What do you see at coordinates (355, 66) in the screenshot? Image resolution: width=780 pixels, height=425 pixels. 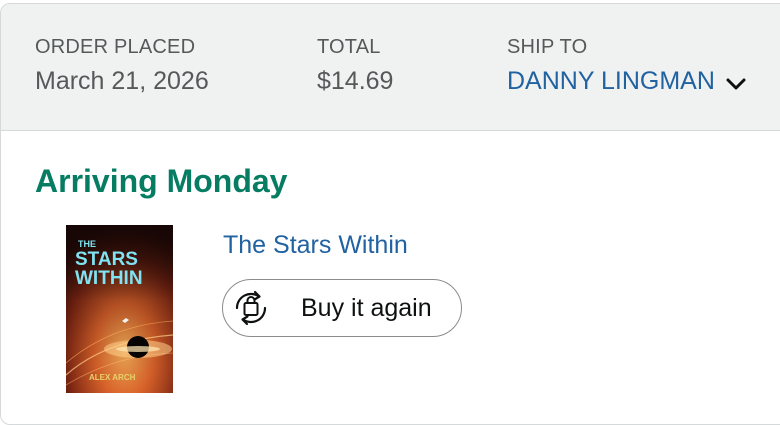 I see `order-total-column: TOTAL $14.69` at bounding box center [355, 66].